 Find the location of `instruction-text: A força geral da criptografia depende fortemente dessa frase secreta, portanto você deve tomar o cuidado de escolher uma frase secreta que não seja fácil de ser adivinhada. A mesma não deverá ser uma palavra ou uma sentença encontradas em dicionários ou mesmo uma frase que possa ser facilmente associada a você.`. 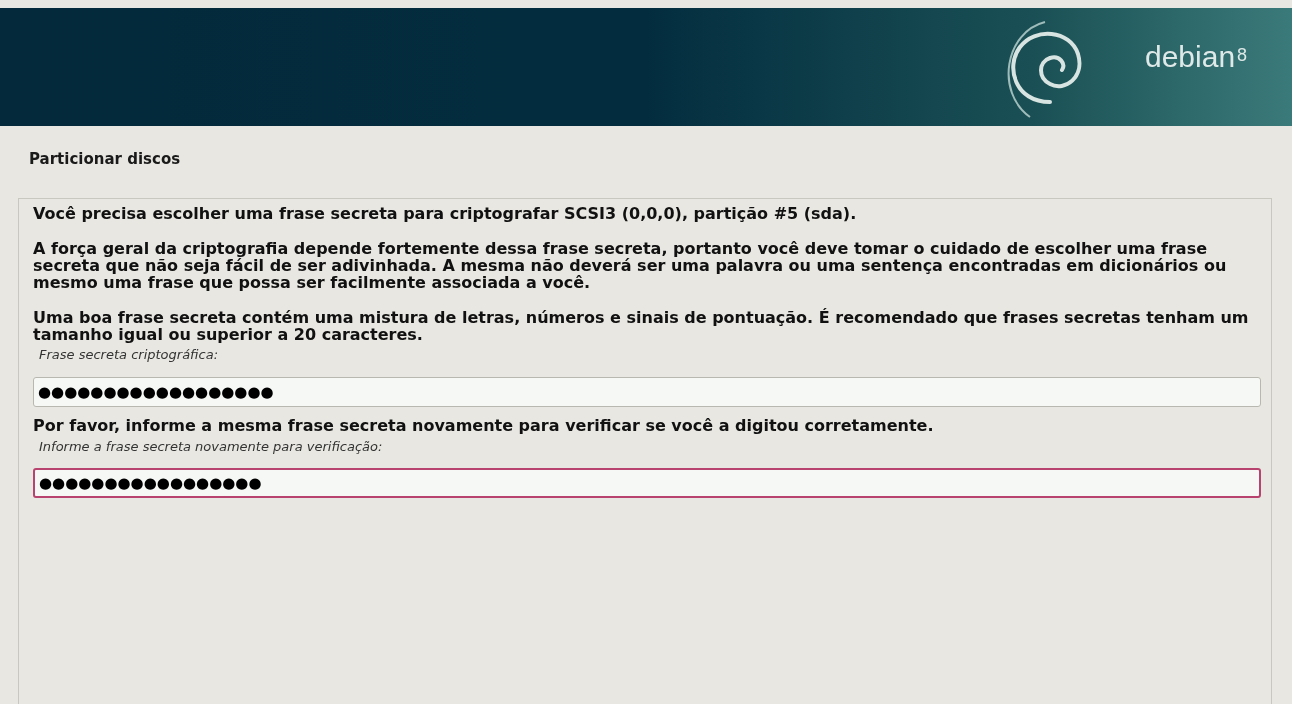

instruction-text: A força geral da criptografia depende fortemente dessa frase secreta, portanto você deve tomar o cuidado de escolher uma frase secreta que não seja fácil de ser adivinhada. A mesma não deverá ser uma palavra ou uma sentença encontradas em dicionários ou mesmo uma frase que possa ser facilmente associada a você. is located at coordinates (630, 265).